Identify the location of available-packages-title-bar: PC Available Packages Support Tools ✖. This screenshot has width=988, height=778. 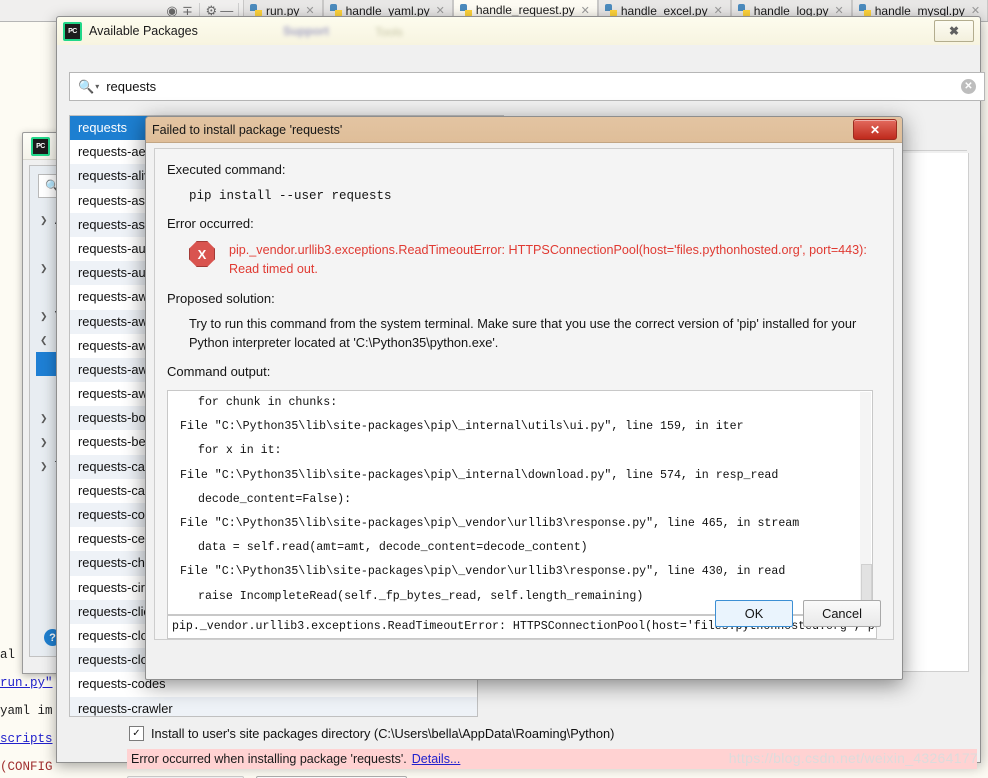
(518, 31).